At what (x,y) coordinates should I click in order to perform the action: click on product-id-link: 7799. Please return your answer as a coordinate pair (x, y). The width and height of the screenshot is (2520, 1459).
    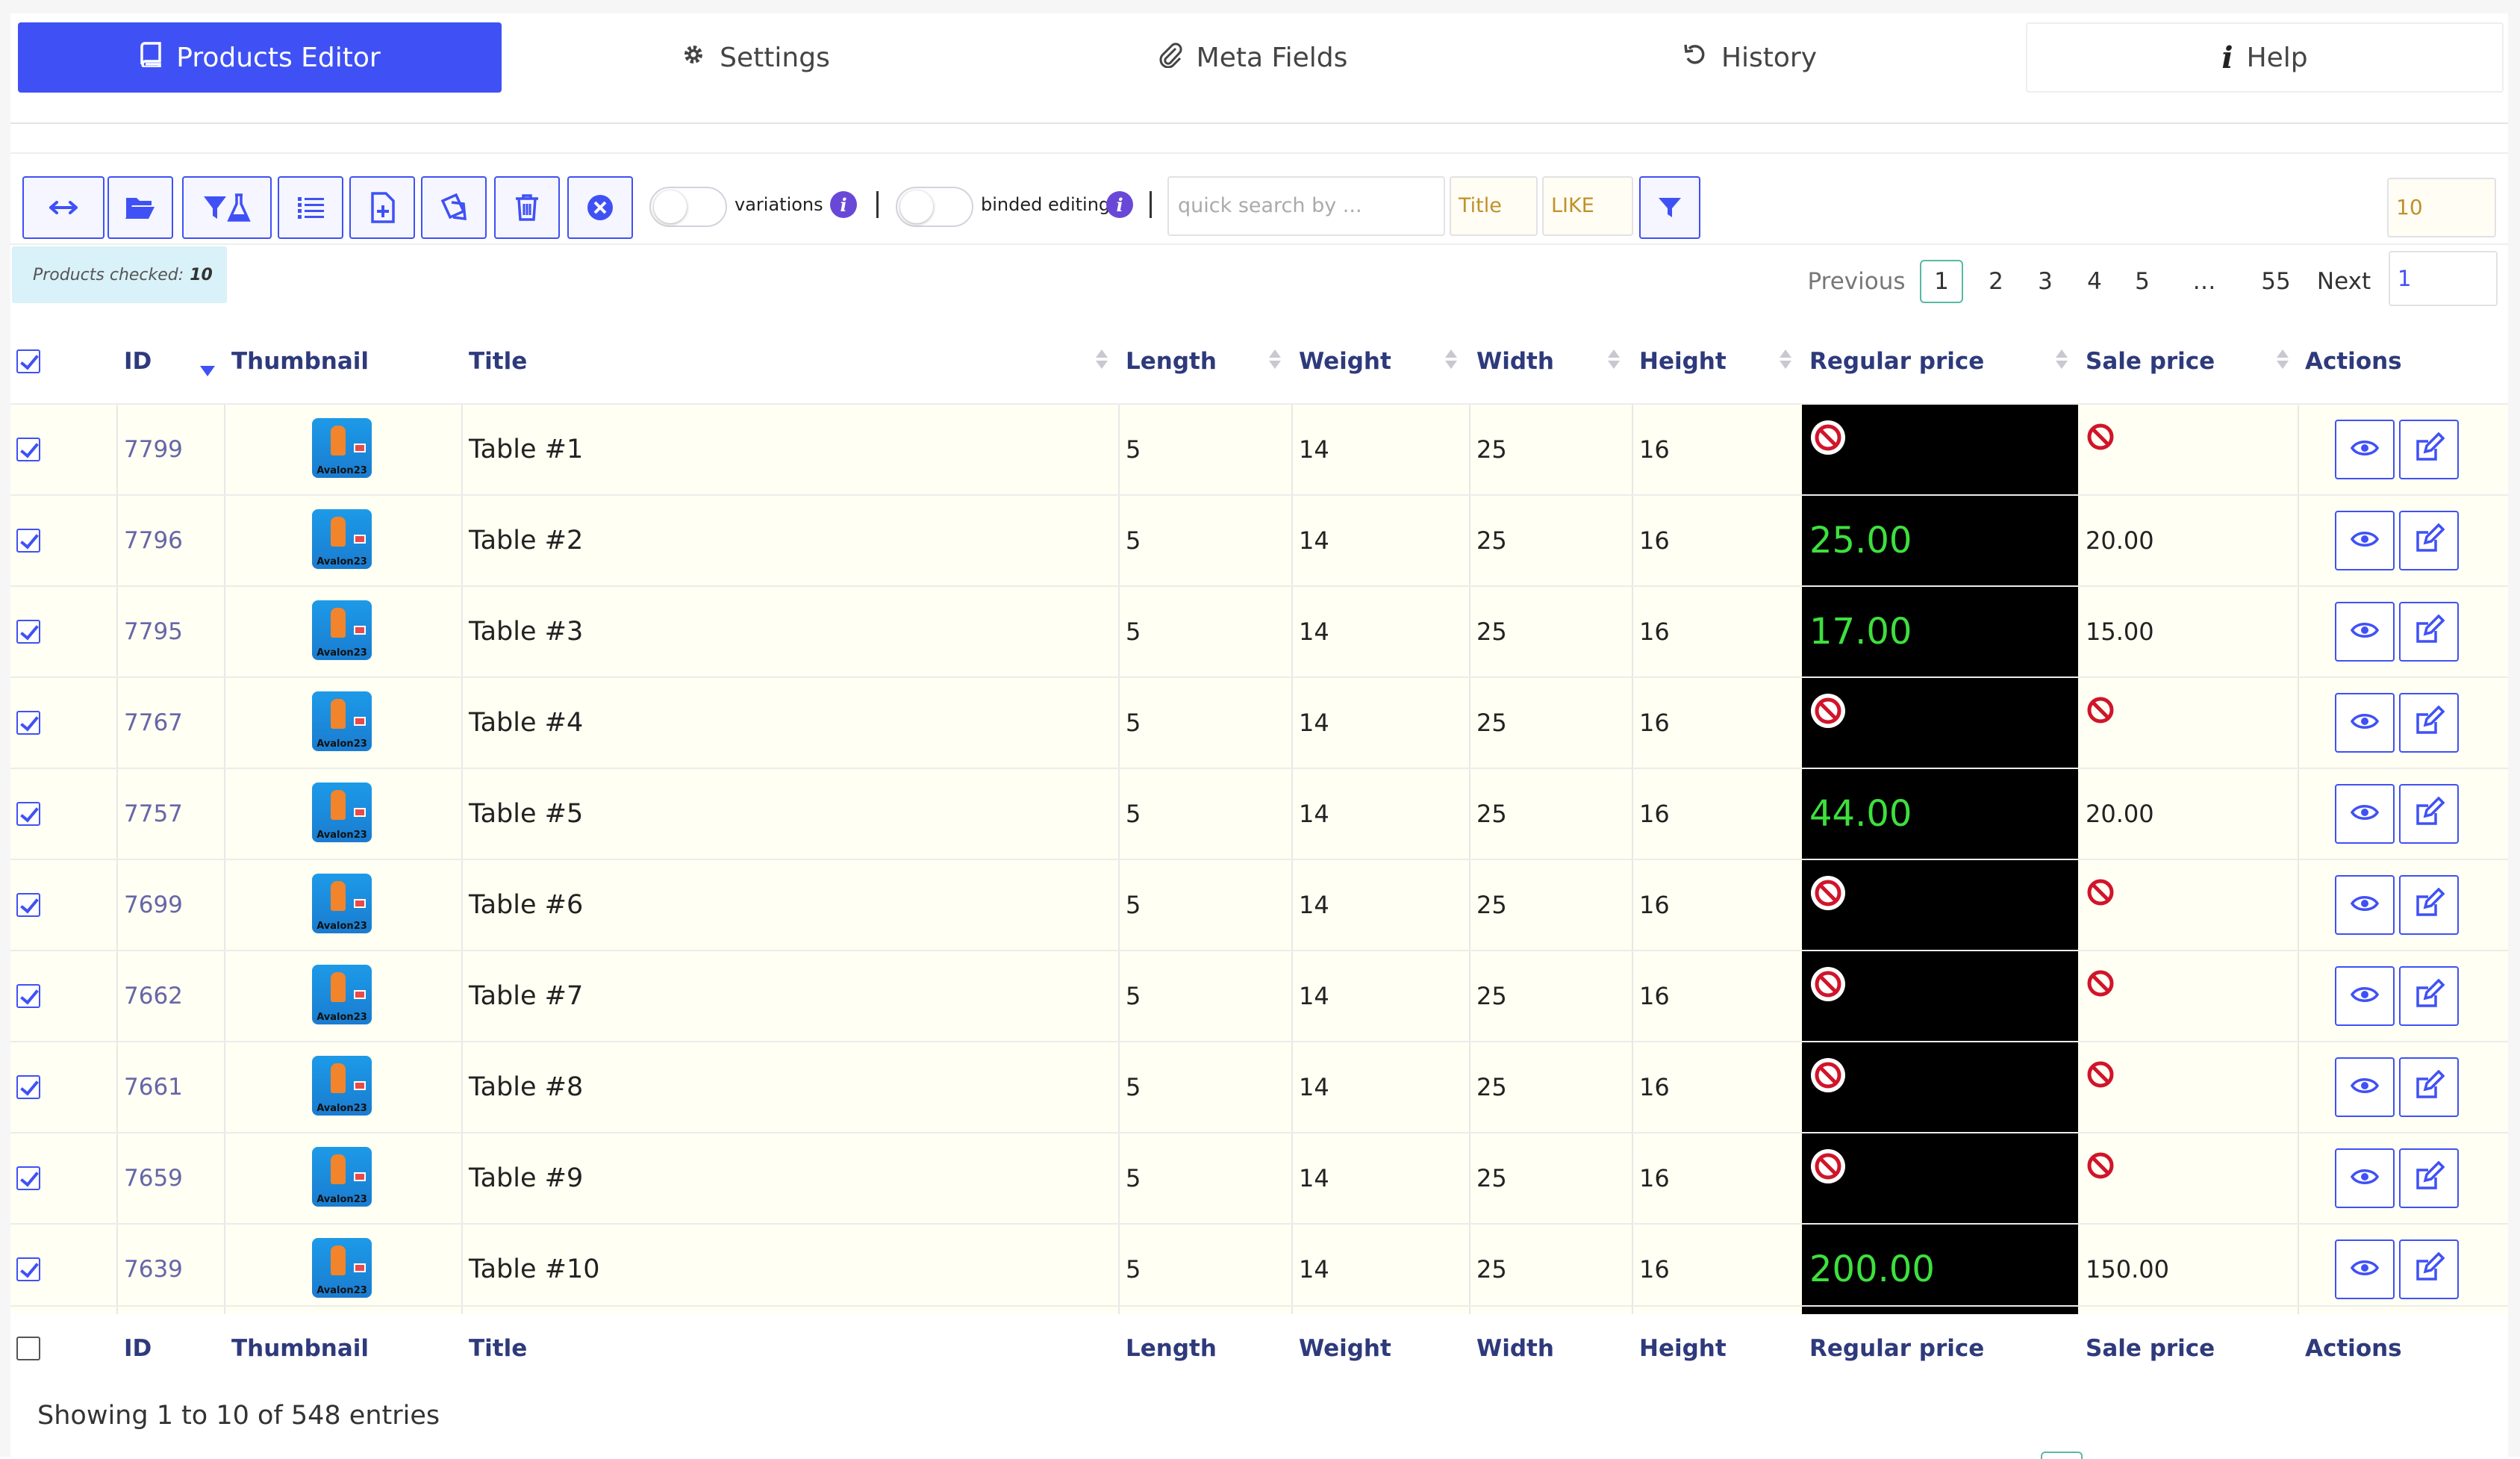
    Looking at the image, I should click on (153, 449).